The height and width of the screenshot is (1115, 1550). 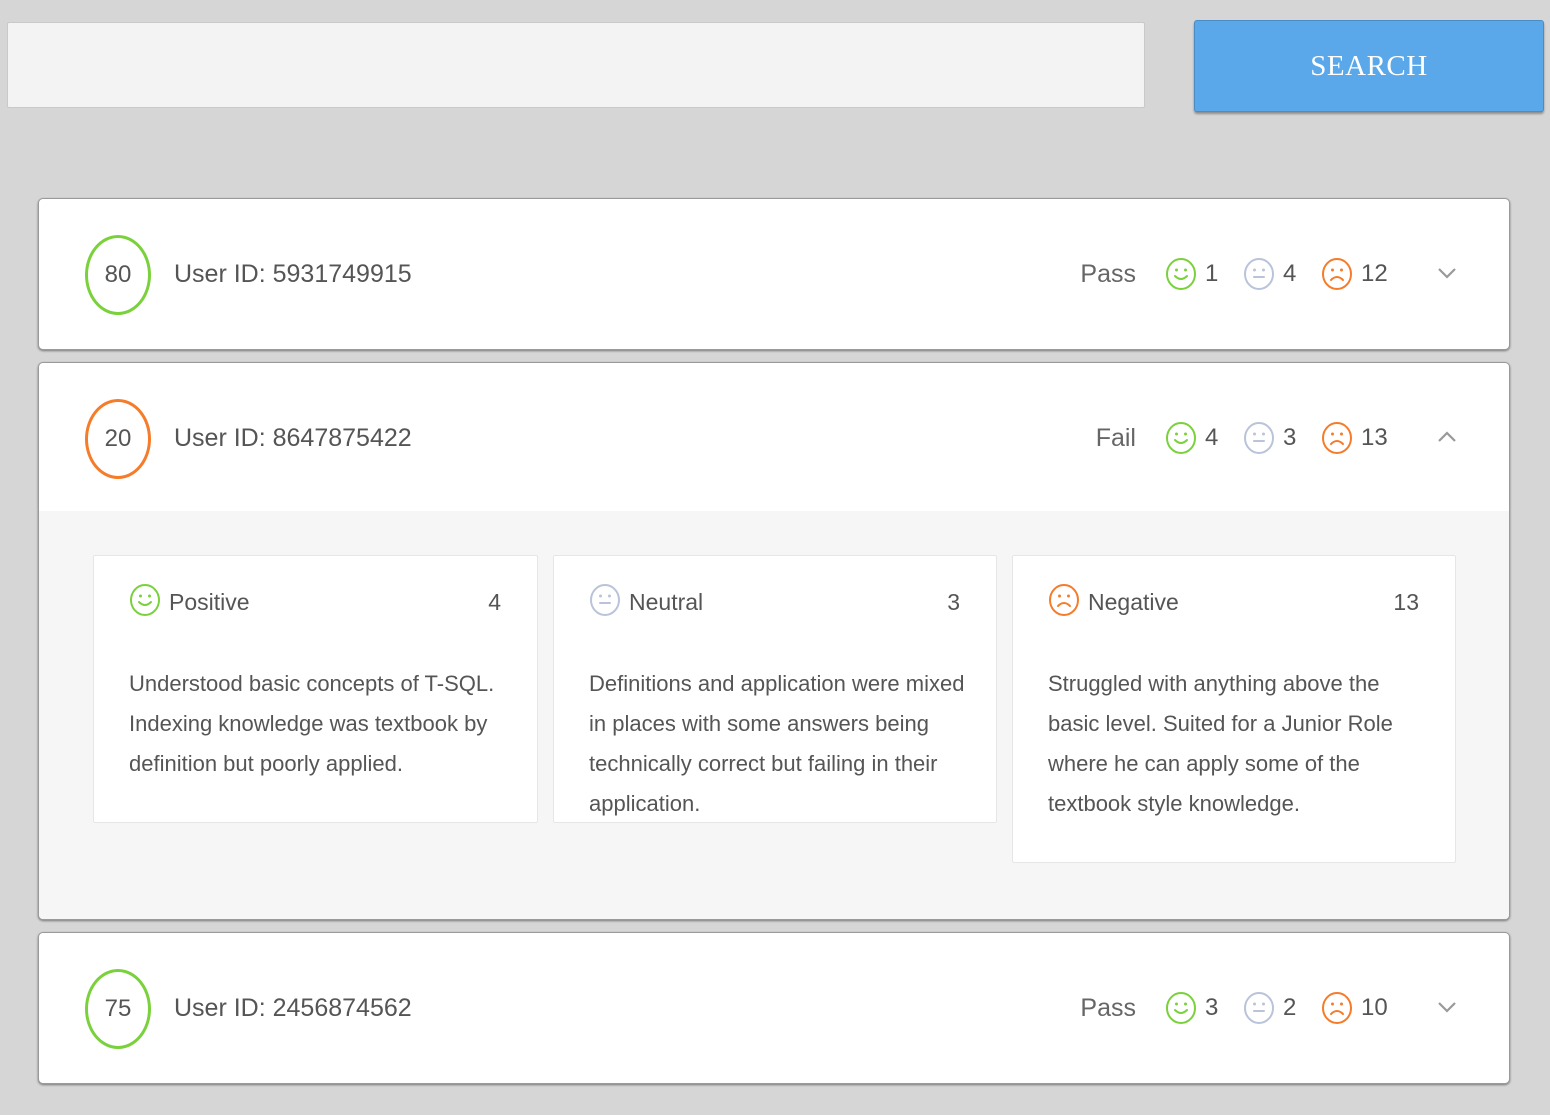 I want to click on positive-stat: 4, so click(x=1191, y=438).